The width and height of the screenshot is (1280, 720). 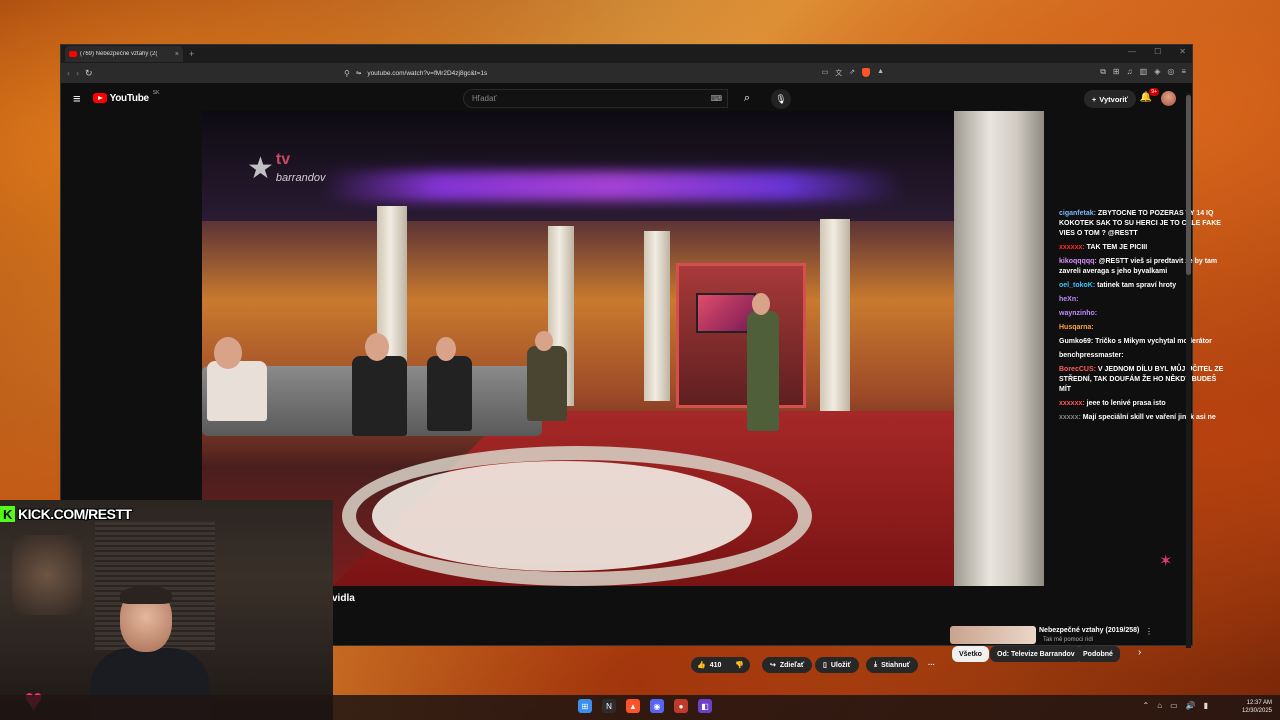 I want to click on network-icon: ⌂, so click(x=1159, y=705).